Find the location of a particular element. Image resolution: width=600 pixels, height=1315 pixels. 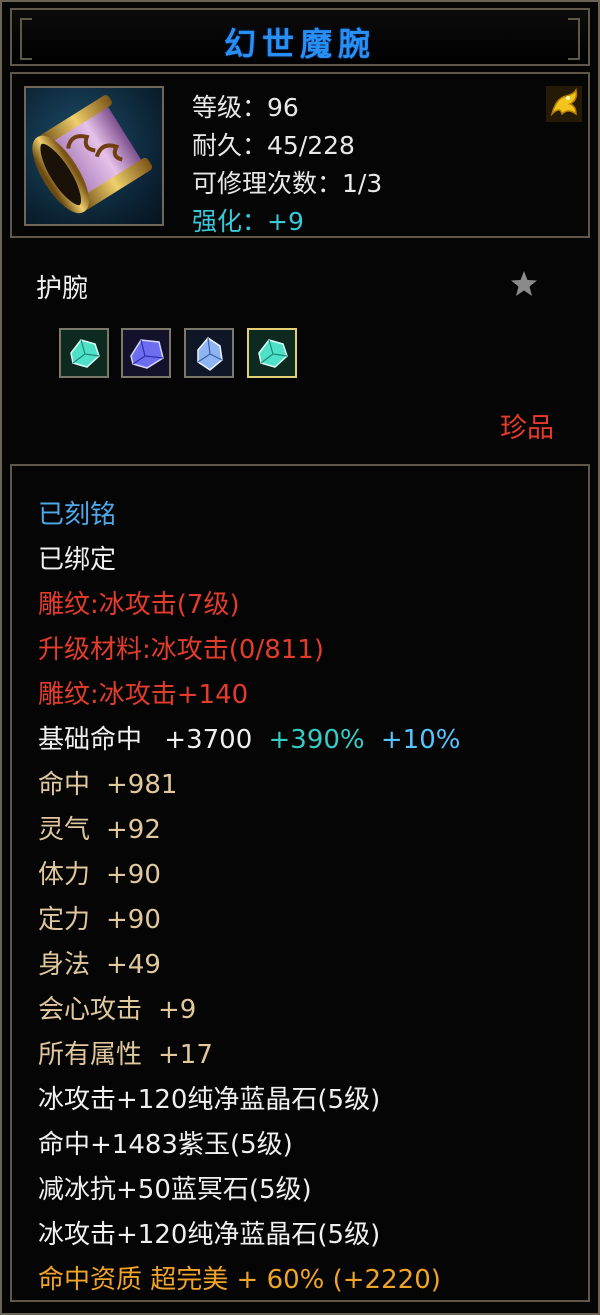

enhance-value: +9 is located at coordinates (285, 221).